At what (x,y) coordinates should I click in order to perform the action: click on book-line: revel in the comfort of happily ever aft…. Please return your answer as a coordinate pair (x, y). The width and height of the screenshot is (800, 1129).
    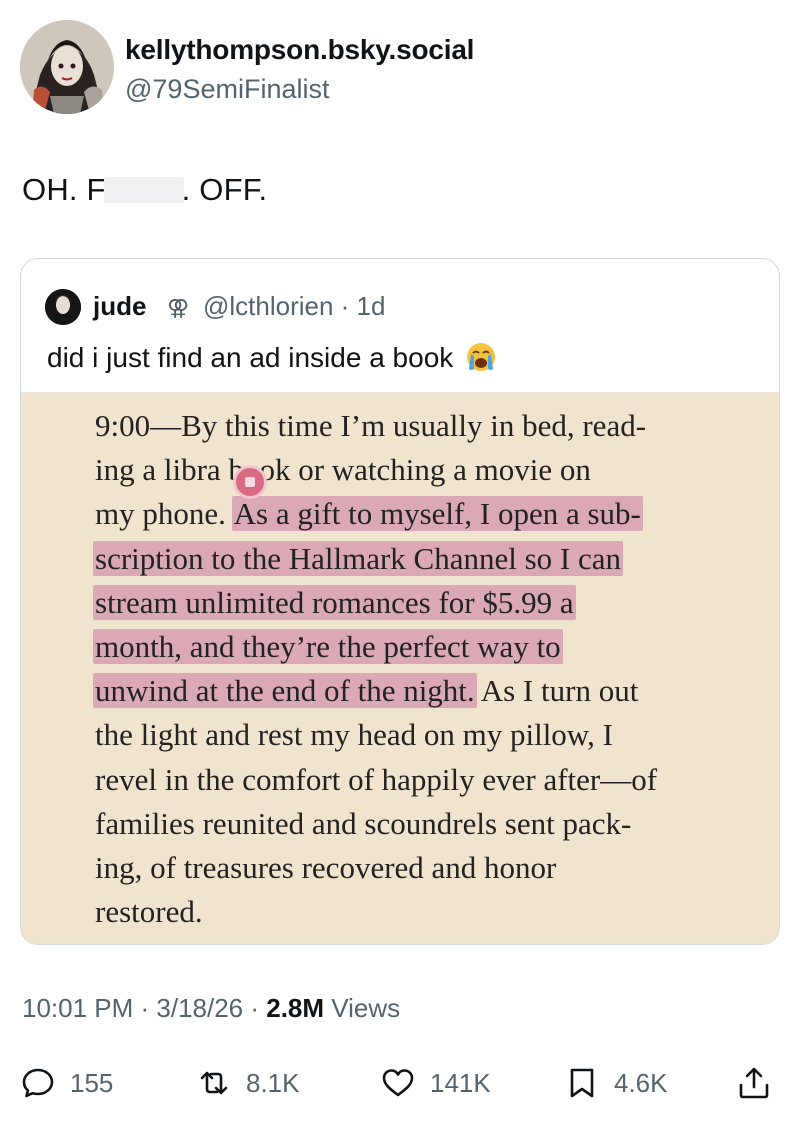
    Looking at the image, I should click on (376, 780).